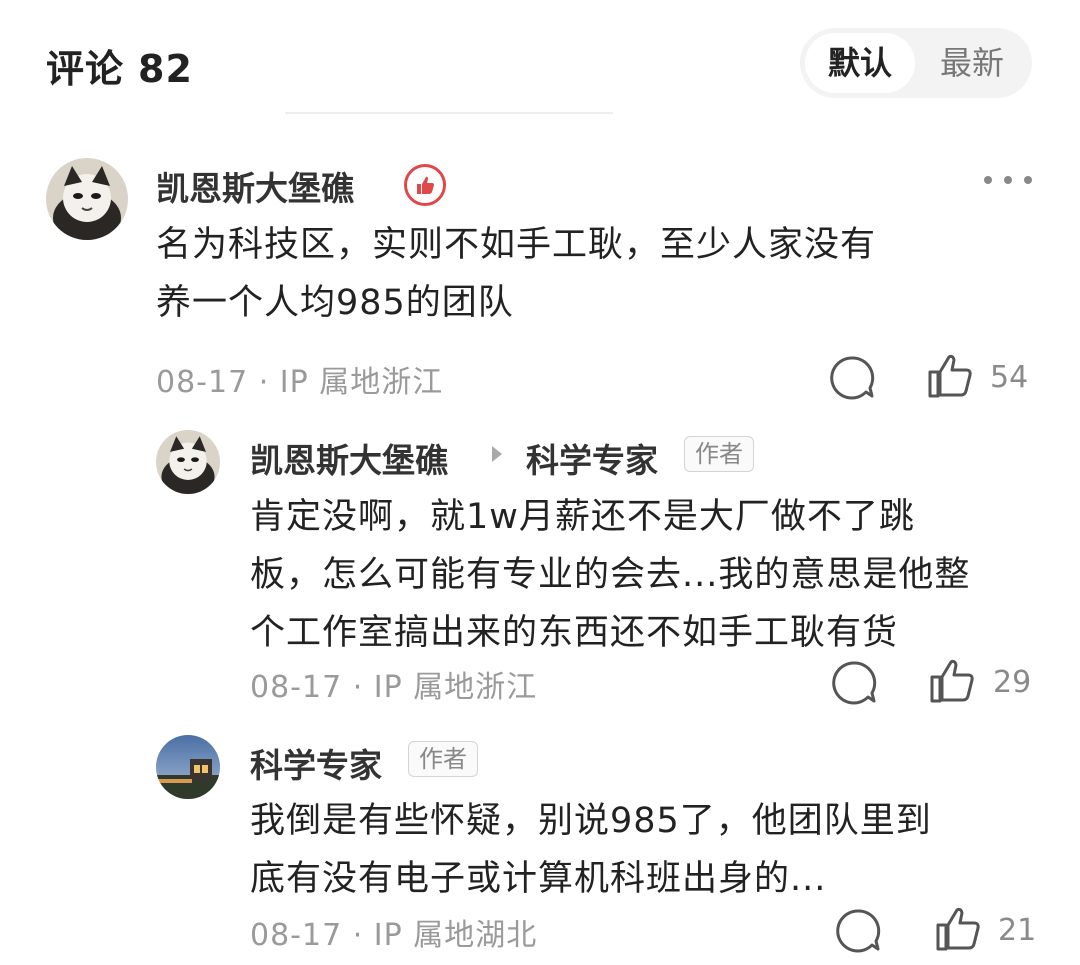 The width and height of the screenshot is (1080, 965). Describe the element at coordinates (85, 69) in the screenshot. I see `comments-title: 评论` at that location.